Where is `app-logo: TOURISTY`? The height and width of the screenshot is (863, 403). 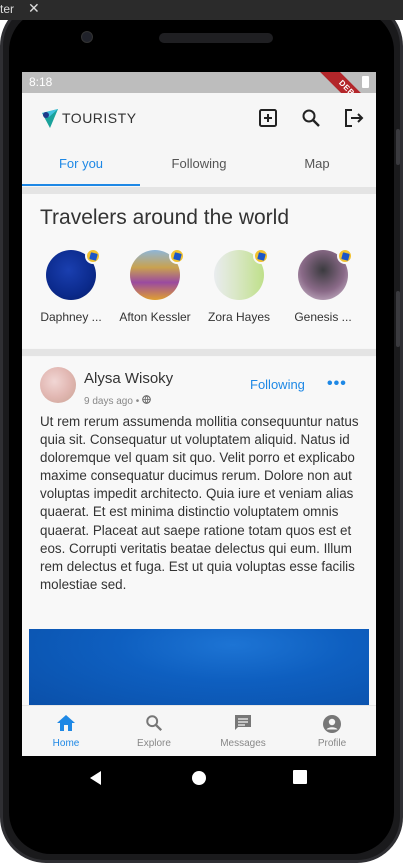
app-logo: TOURISTY is located at coordinates (88, 118).